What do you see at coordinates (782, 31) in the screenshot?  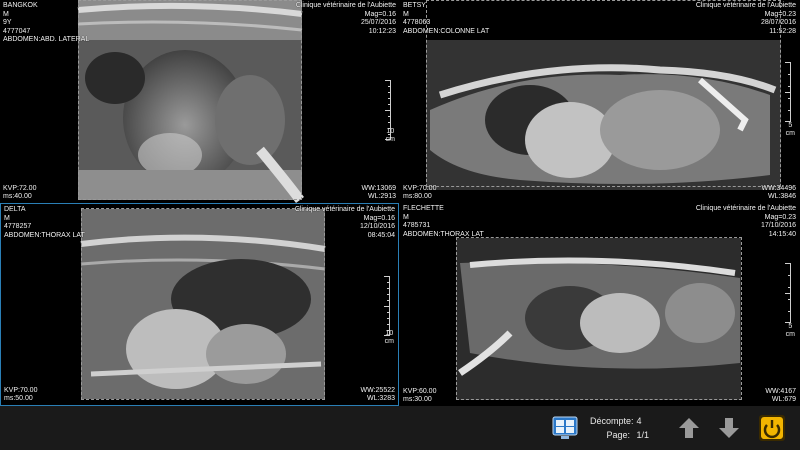 I see `study-time: 11:52:28` at bounding box center [782, 31].